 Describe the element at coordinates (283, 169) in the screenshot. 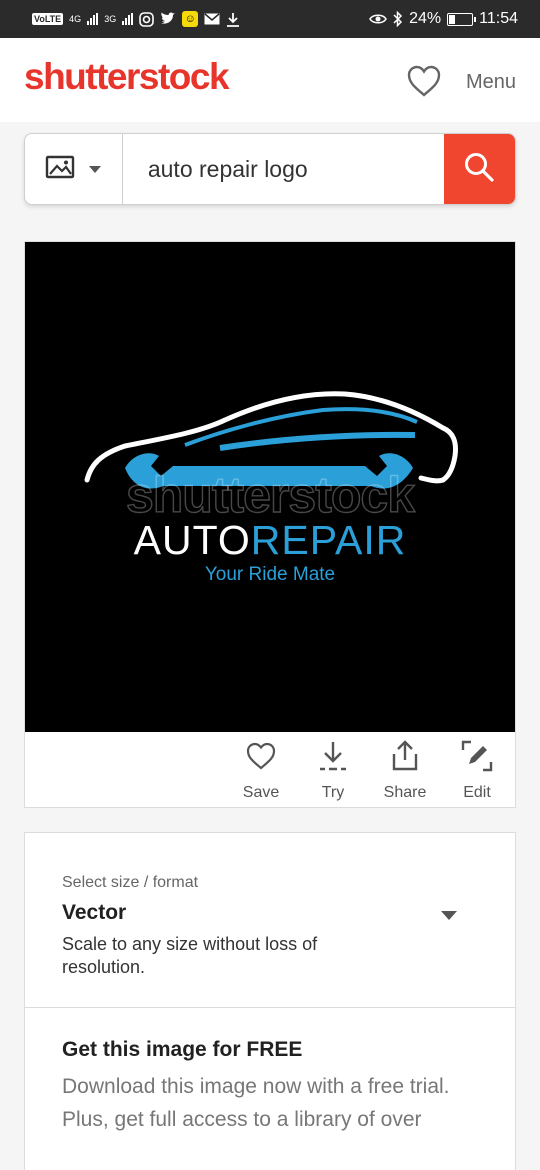

I see `search-input` at that location.